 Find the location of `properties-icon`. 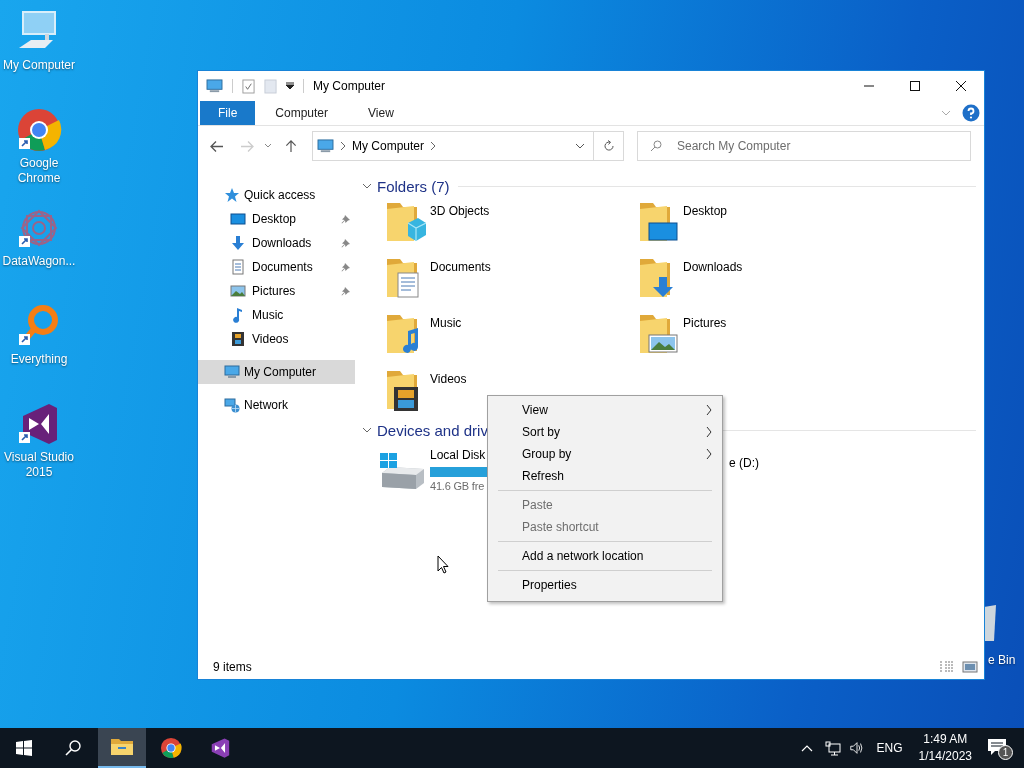

properties-icon is located at coordinates (248, 86).